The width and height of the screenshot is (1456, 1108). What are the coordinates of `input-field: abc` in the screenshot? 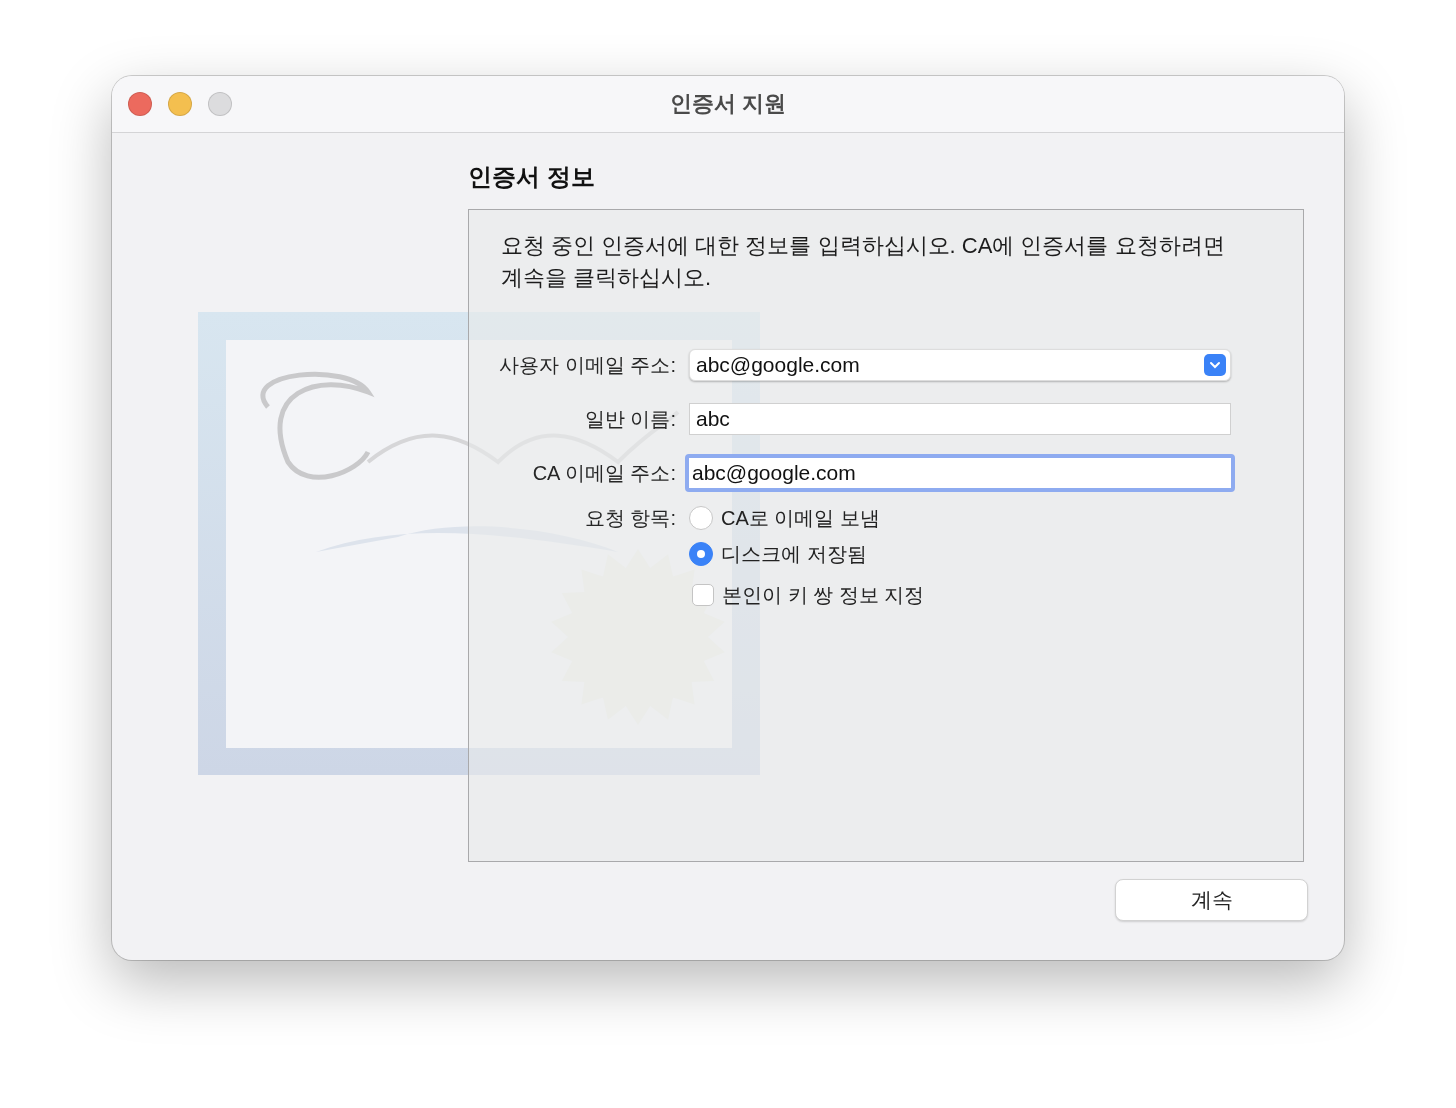 It's located at (960, 419).